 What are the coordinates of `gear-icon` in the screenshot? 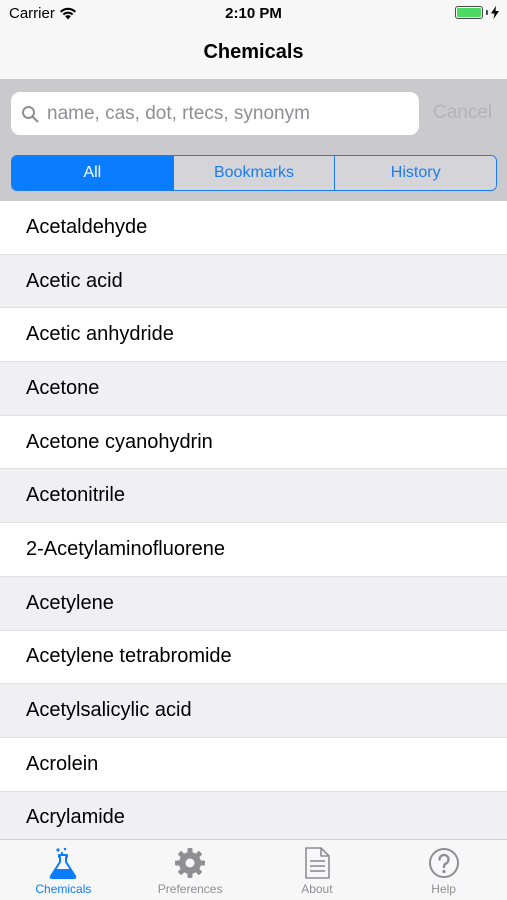 It's located at (190, 863).